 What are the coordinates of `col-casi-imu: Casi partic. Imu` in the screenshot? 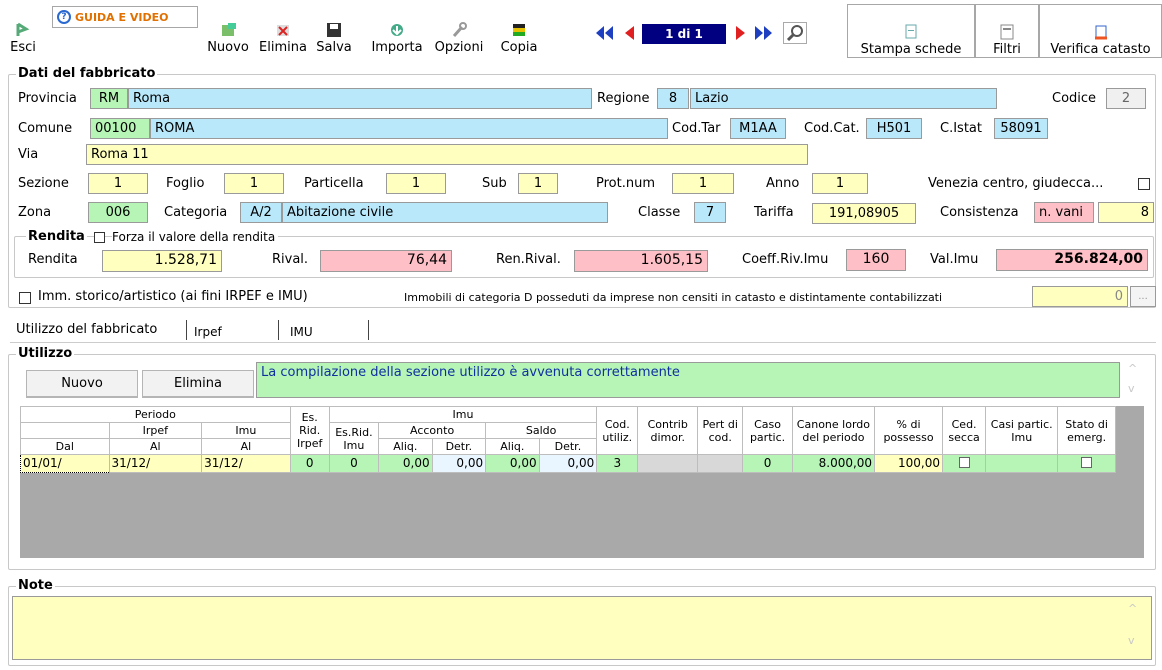 It's located at (1022, 430).